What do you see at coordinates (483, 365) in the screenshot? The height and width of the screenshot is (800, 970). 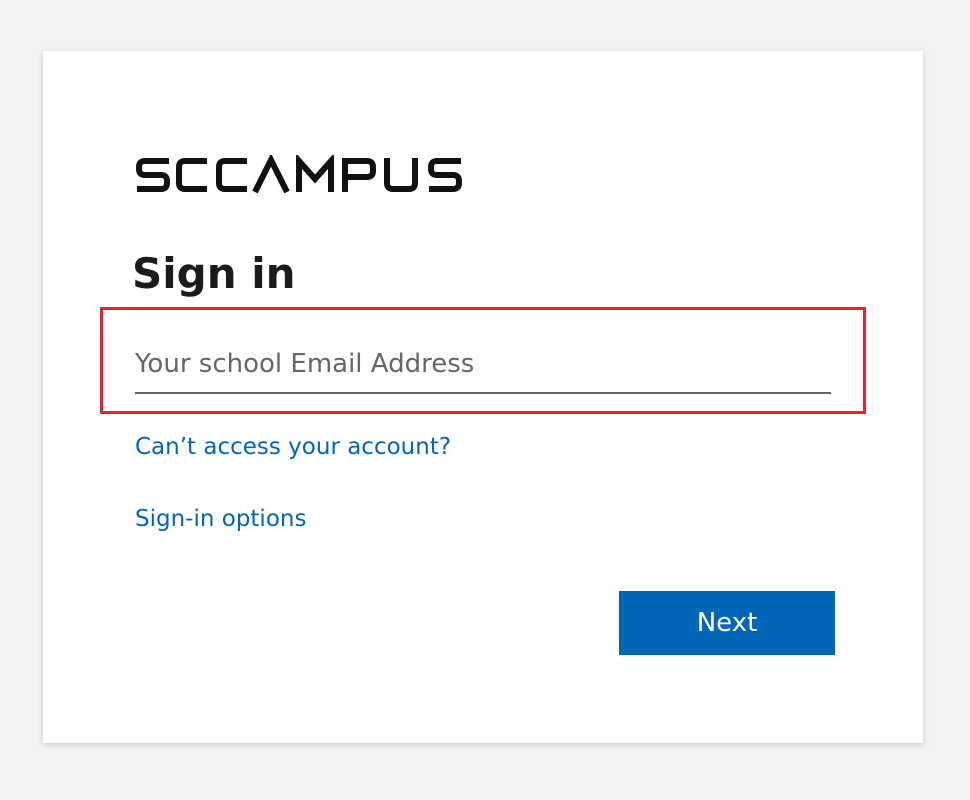 I see `email-field` at bounding box center [483, 365].